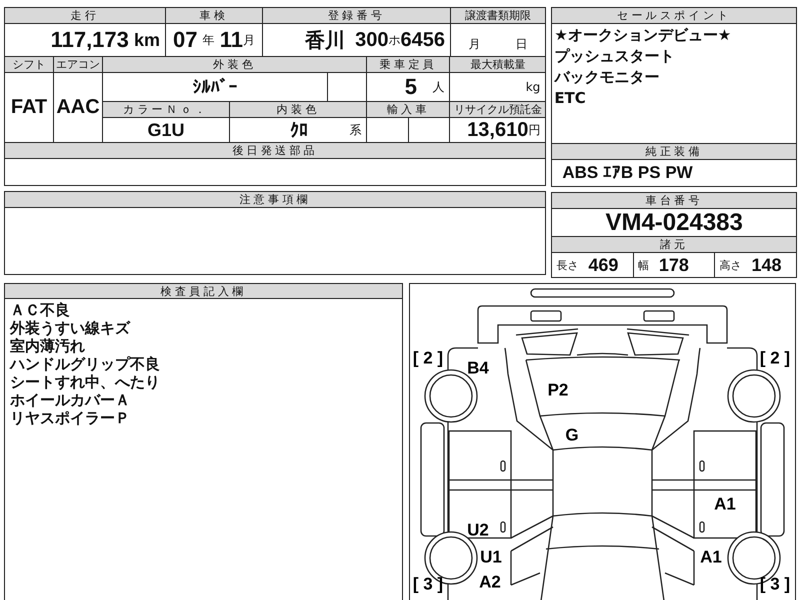  I want to click on unit-label: kg, so click(533, 87).